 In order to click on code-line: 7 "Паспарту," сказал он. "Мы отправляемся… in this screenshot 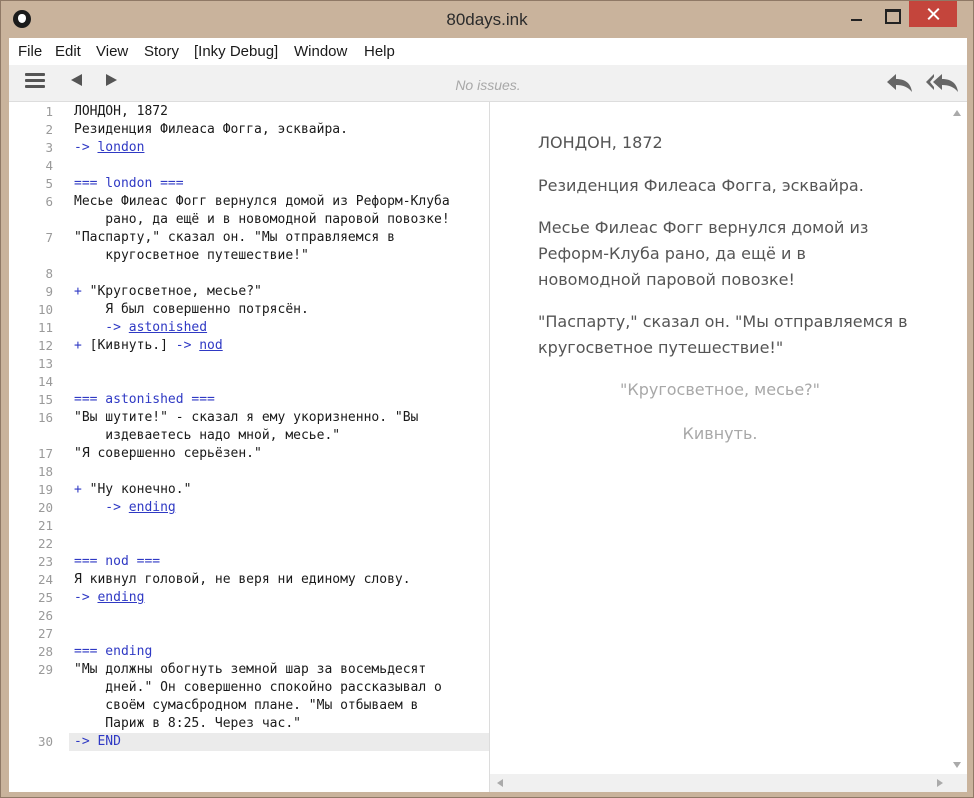, I will do `click(249, 238)`.